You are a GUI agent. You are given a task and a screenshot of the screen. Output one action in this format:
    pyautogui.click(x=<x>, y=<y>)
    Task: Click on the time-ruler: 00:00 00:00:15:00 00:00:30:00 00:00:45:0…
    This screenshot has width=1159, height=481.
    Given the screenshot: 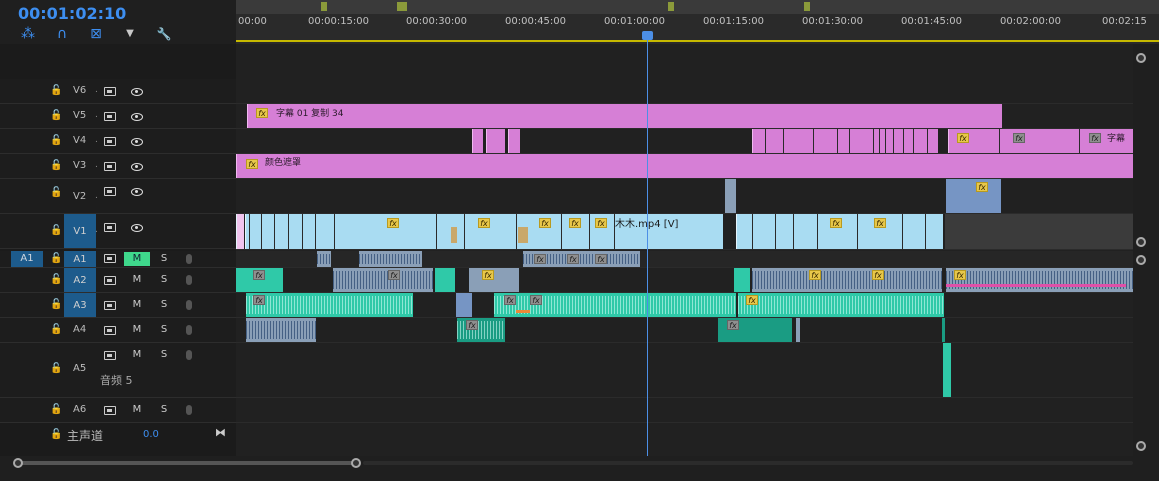 What is the action you would take?
    pyautogui.click(x=697, y=22)
    